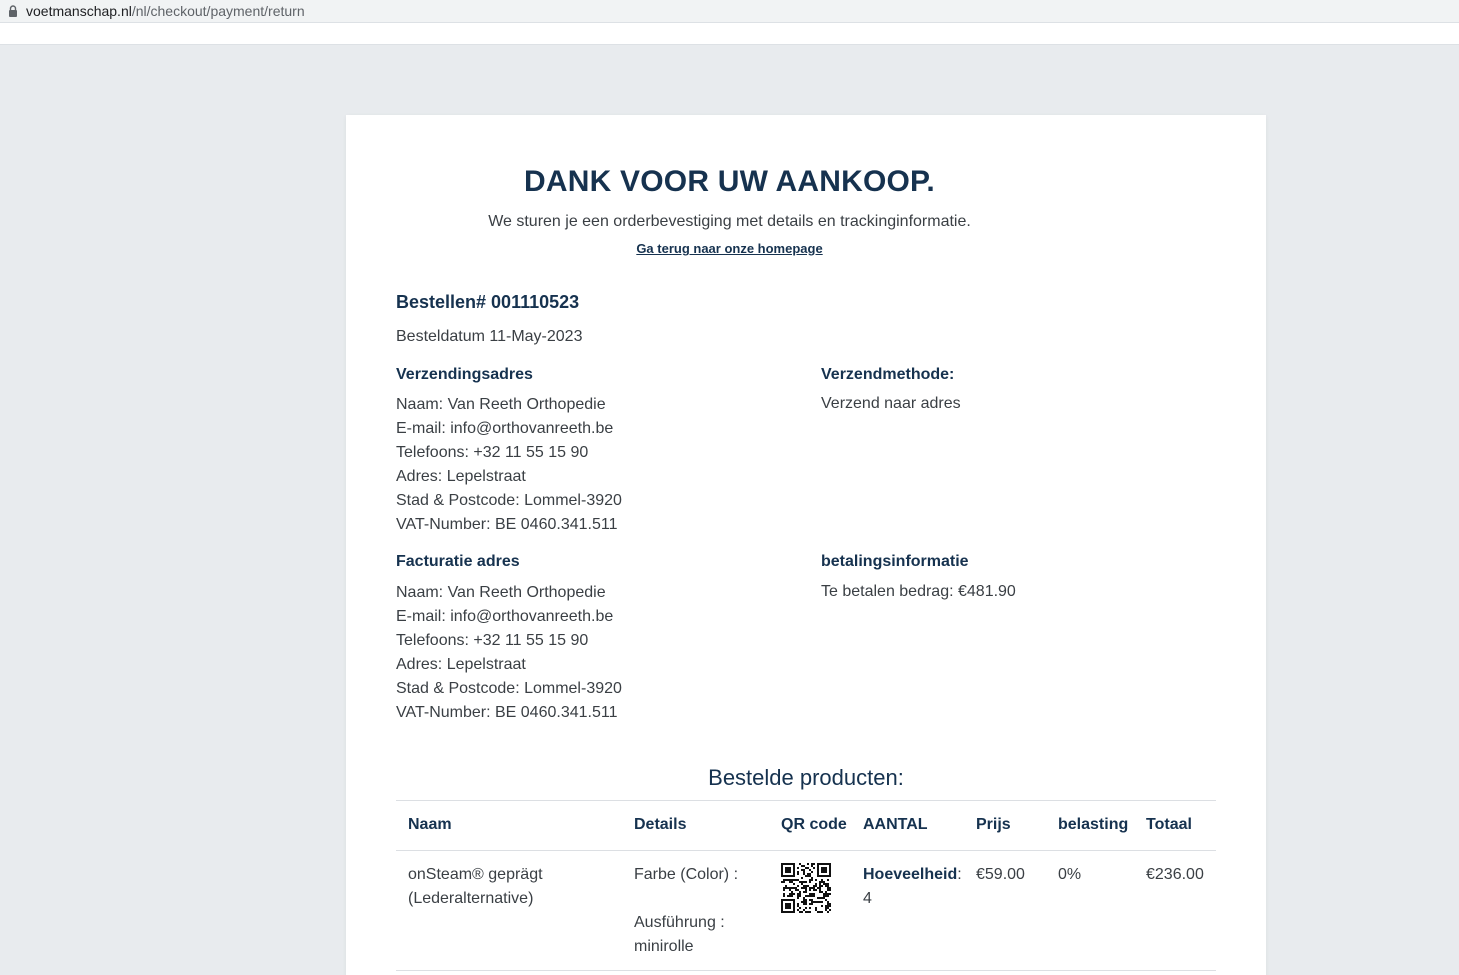 The image size is (1459, 975). I want to click on column-header-details: Details, so click(660, 824).